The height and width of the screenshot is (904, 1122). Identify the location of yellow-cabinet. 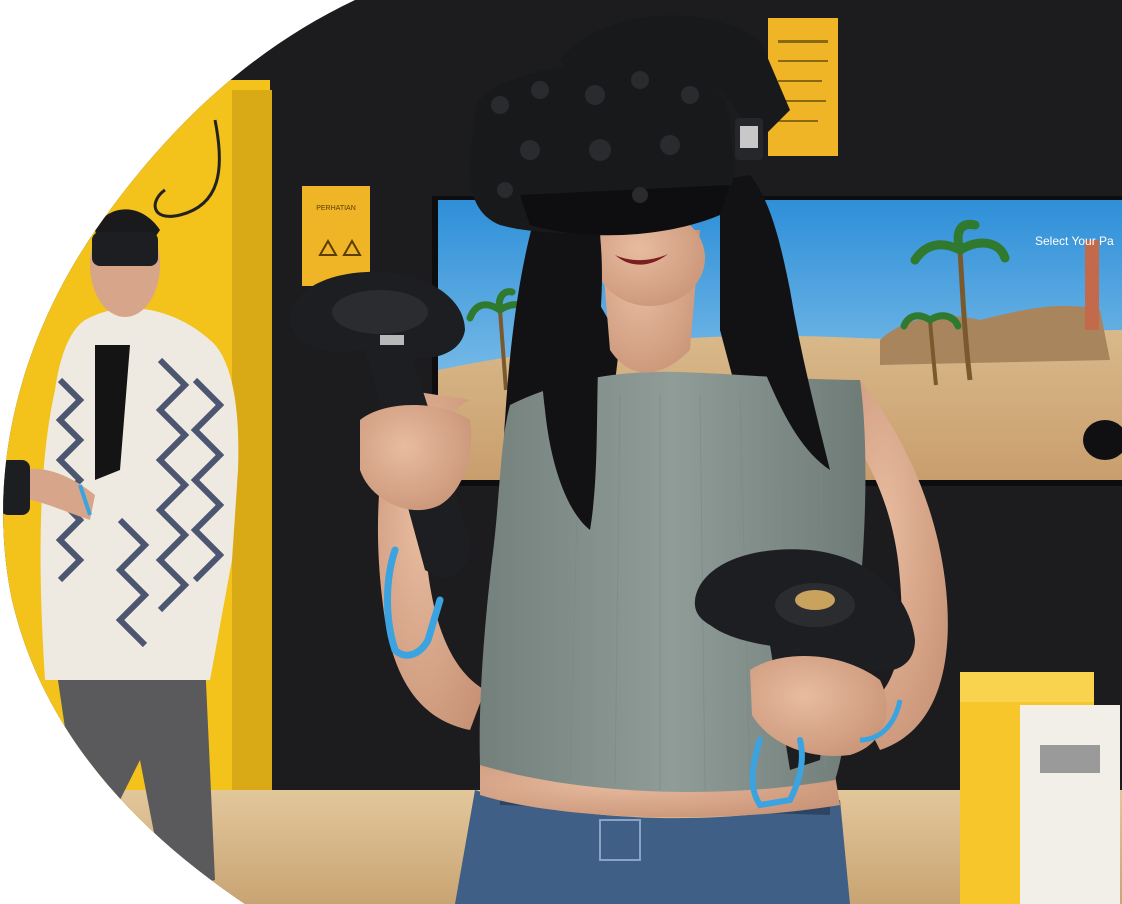
(1040, 788).